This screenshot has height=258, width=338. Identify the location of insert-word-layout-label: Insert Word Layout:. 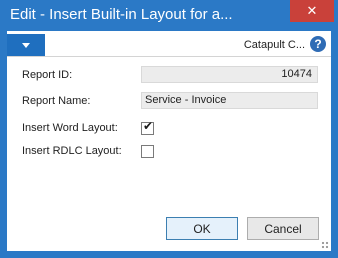
(70, 128).